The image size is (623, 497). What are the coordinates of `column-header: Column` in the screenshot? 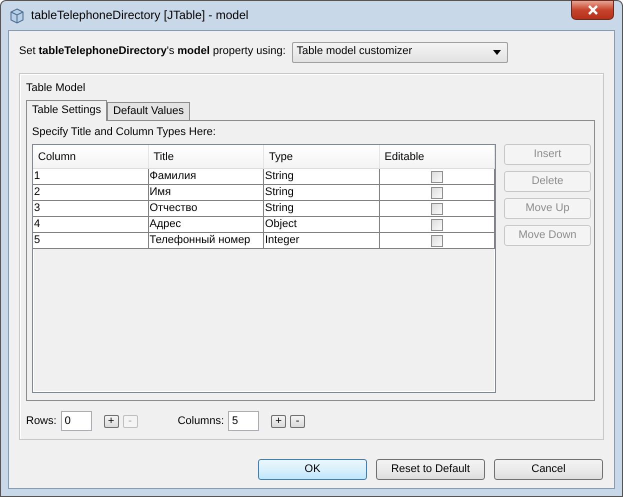 It's located at (90, 156).